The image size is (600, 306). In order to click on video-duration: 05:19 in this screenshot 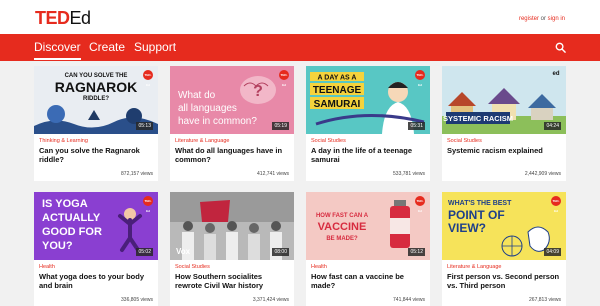, I will do `click(280, 126)`.